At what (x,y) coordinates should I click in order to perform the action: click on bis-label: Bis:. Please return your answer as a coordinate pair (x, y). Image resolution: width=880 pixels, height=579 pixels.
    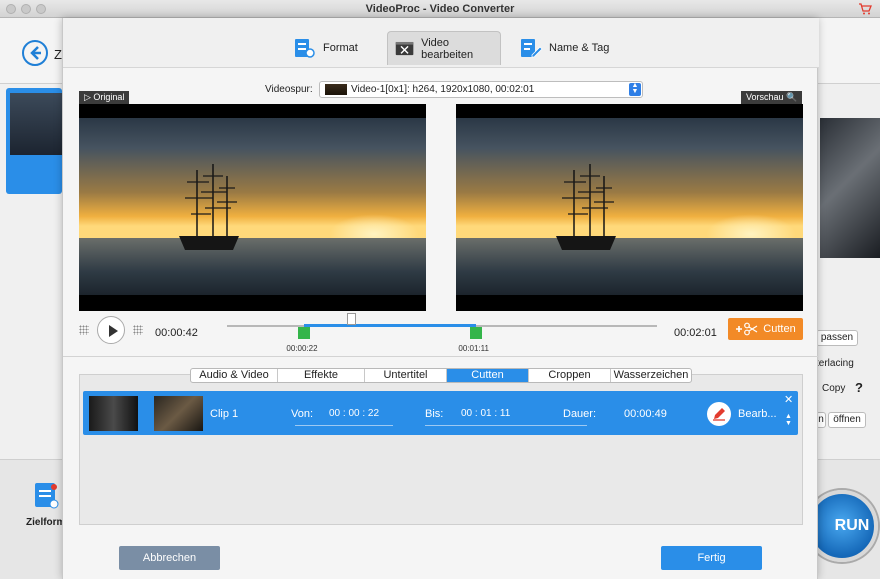
    Looking at the image, I should click on (434, 414).